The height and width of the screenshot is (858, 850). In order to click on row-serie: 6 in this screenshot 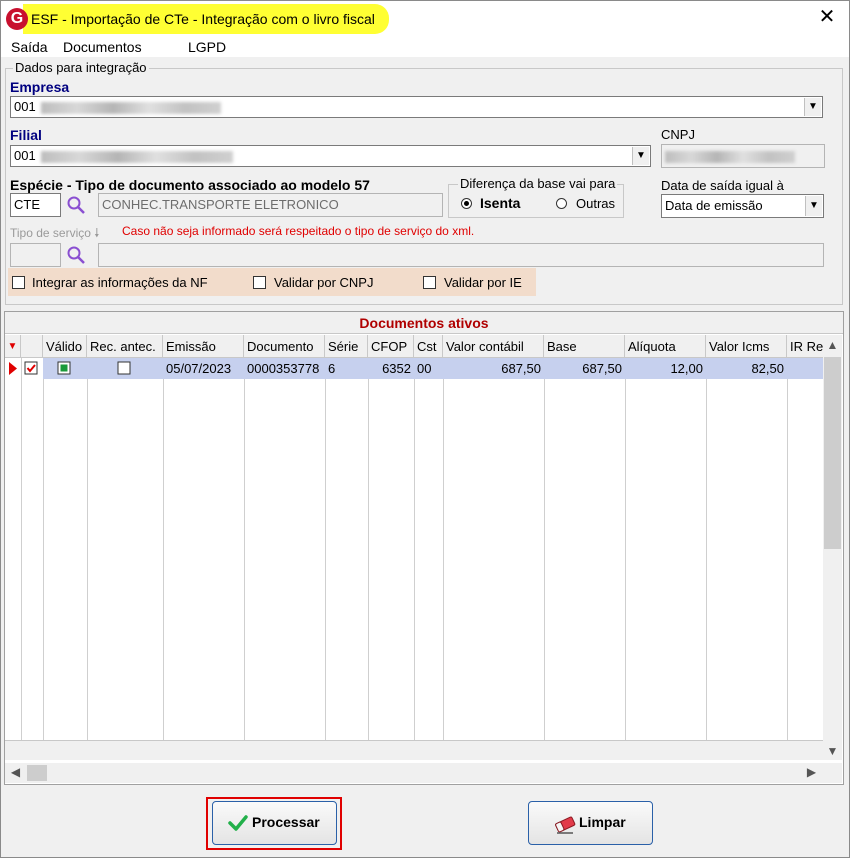, I will do `click(346, 368)`.